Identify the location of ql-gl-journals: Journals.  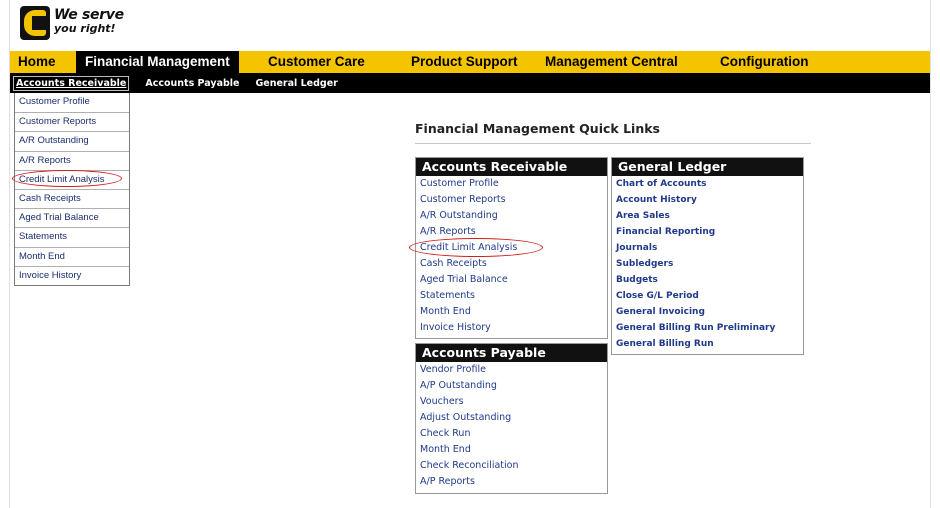
(707, 248).